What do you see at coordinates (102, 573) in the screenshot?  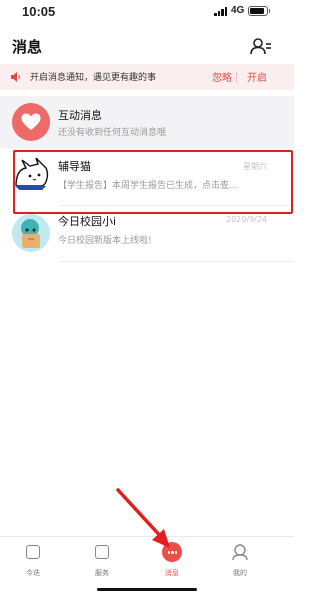 I see `tab-label: 服务` at bounding box center [102, 573].